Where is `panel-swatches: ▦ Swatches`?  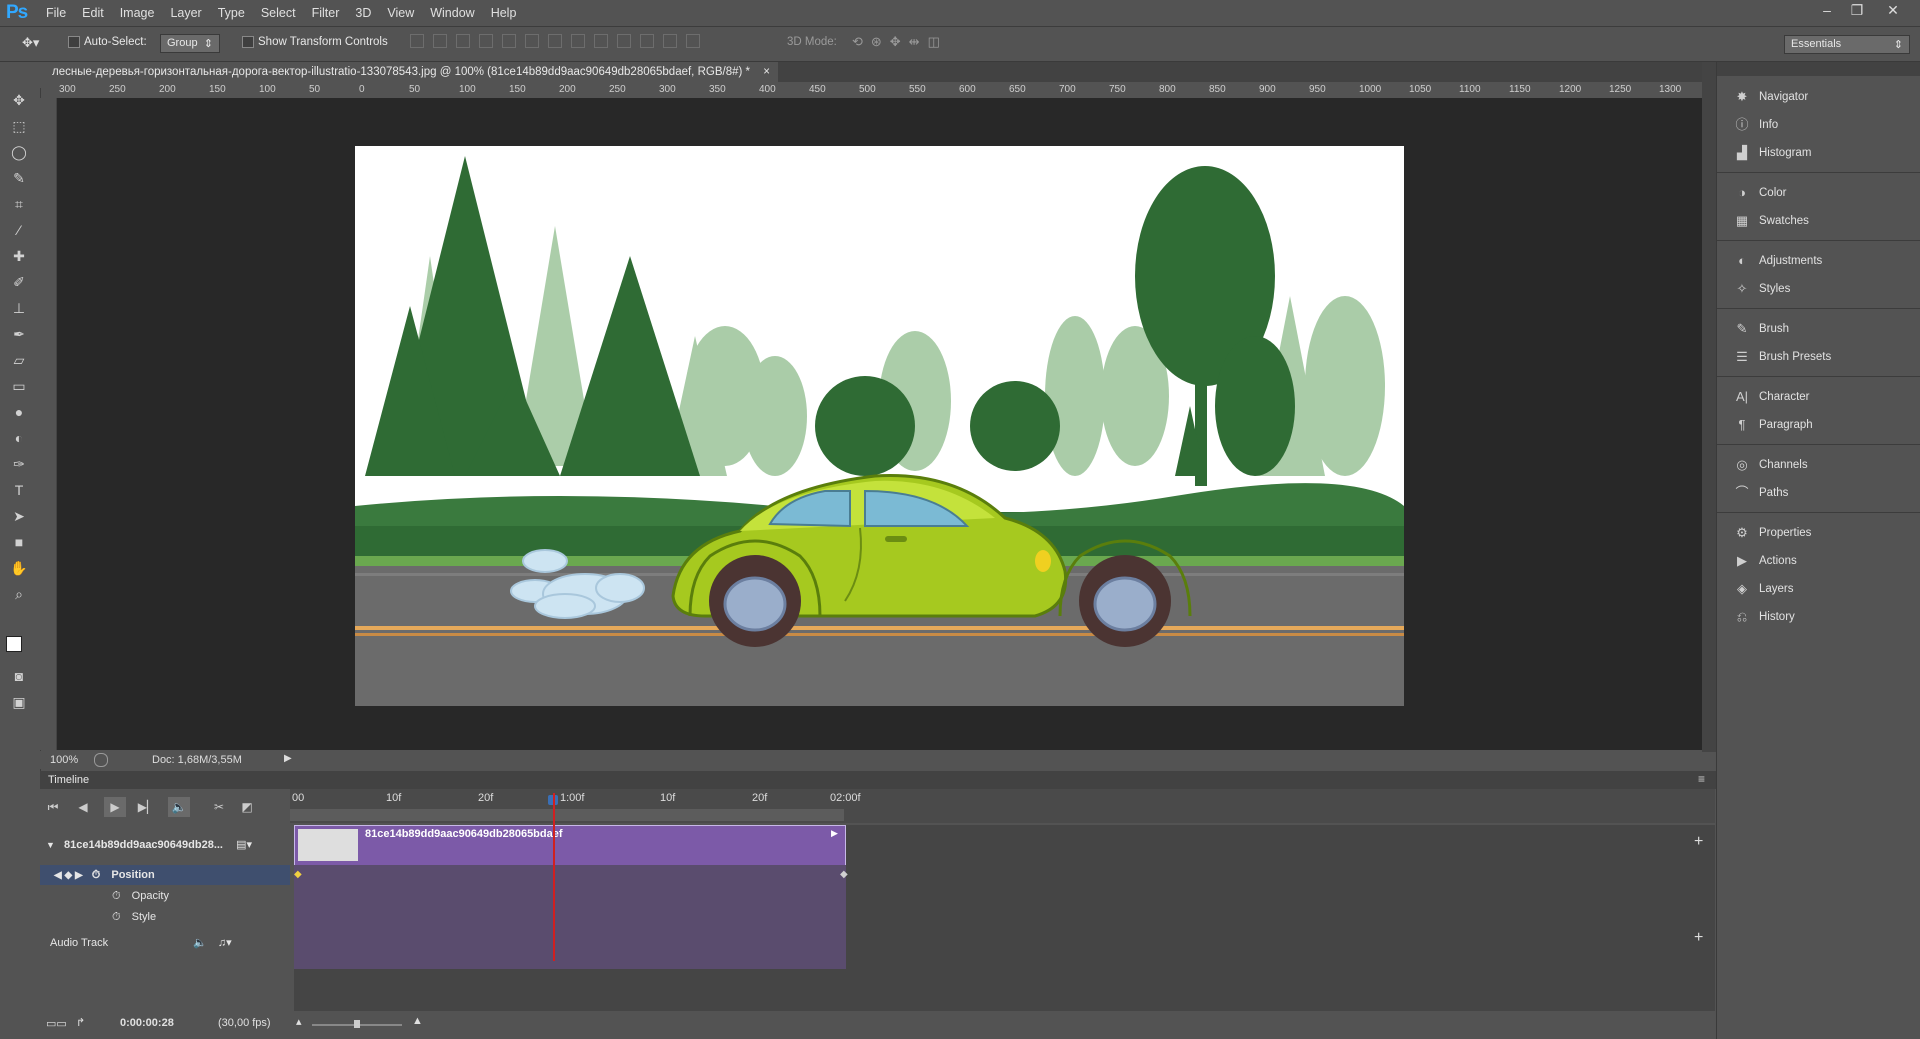
panel-swatches: ▦ Swatches is located at coordinates (1771, 221).